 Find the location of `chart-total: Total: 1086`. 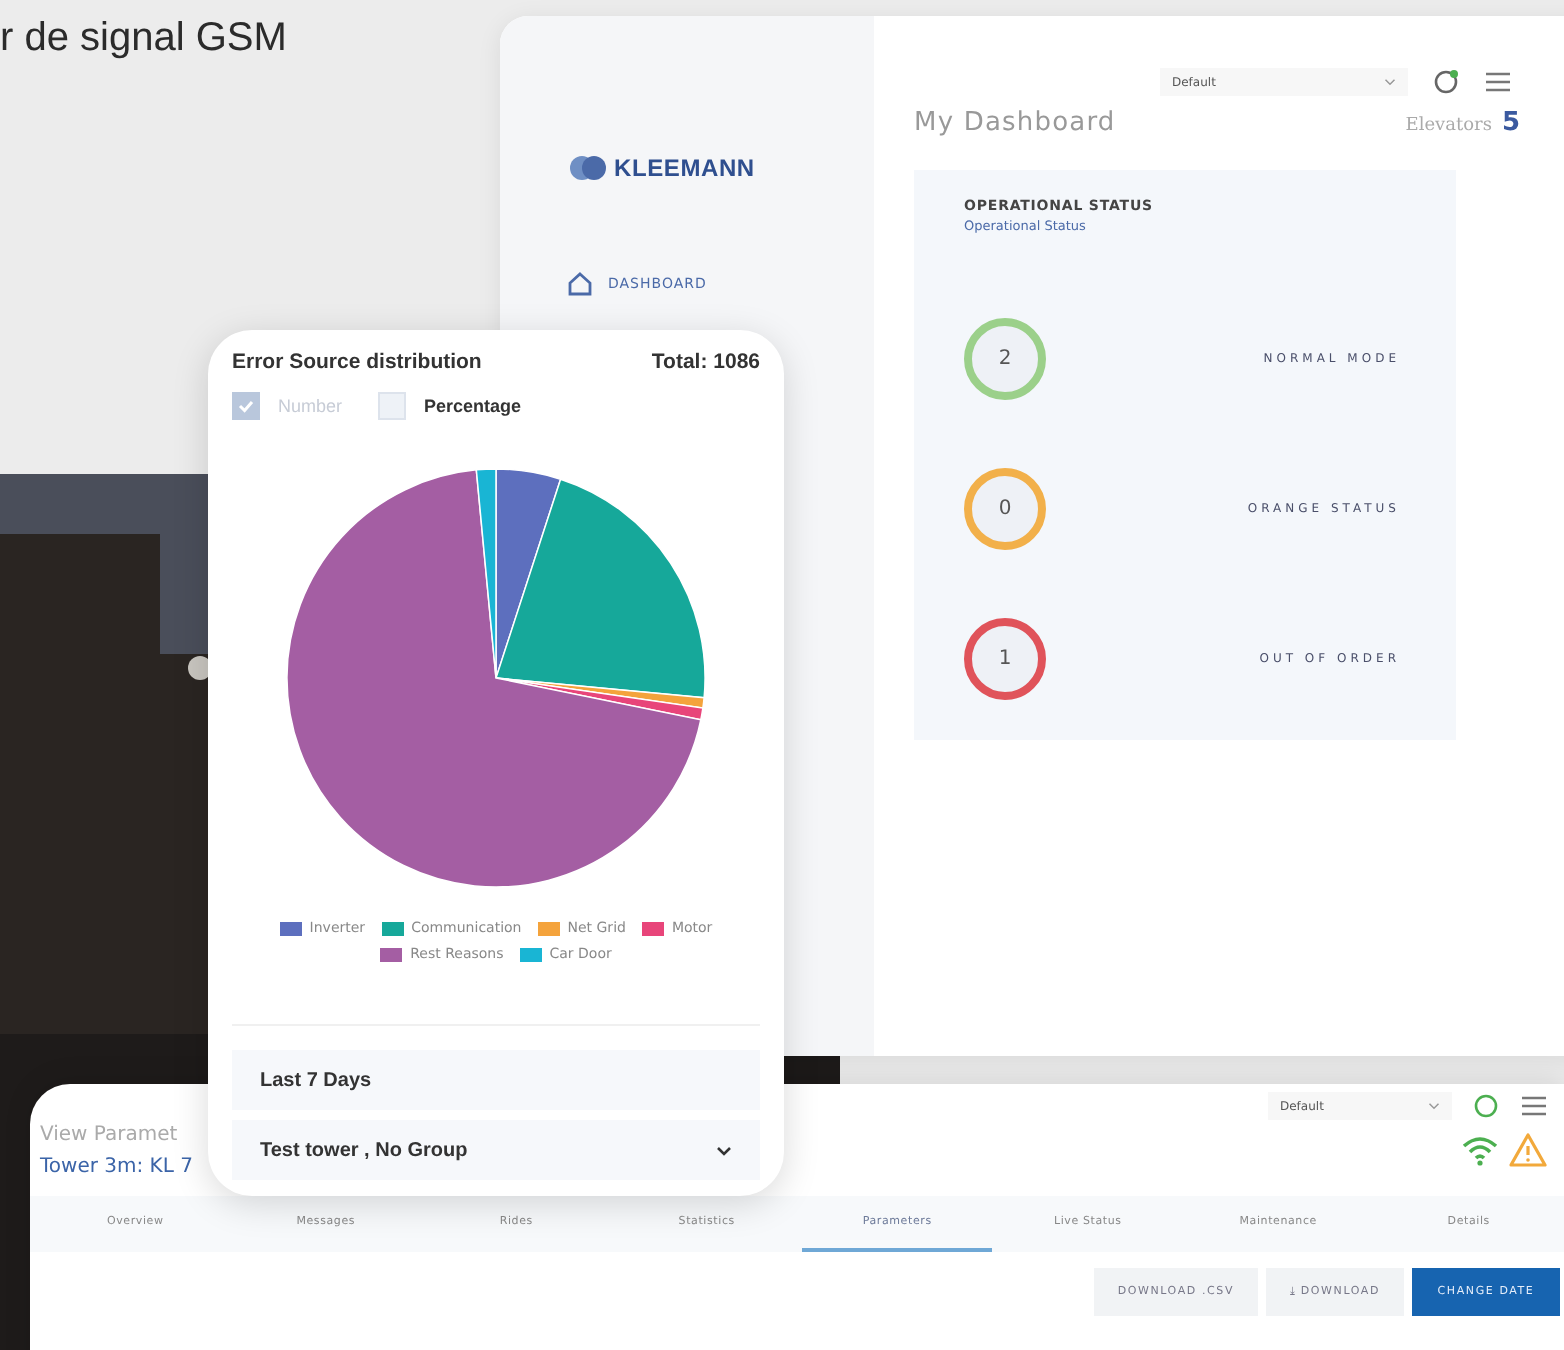

chart-total: Total: 1086 is located at coordinates (705, 362).